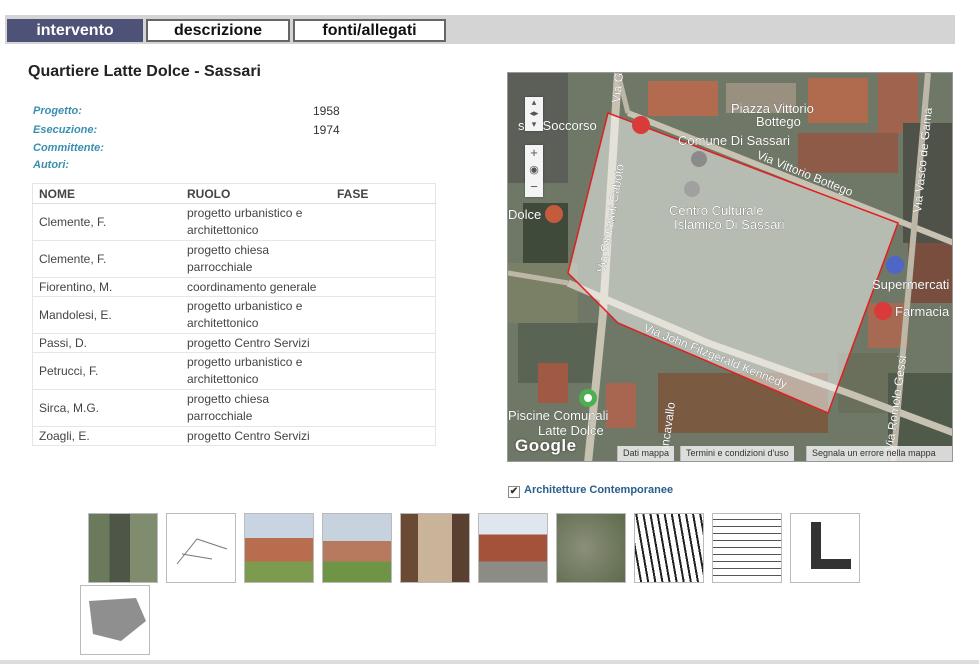 The image size is (979, 664). What do you see at coordinates (558, 415) in the screenshot?
I see `map-label-piscine-1: Piscine Comunali` at bounding box center [558, 415].